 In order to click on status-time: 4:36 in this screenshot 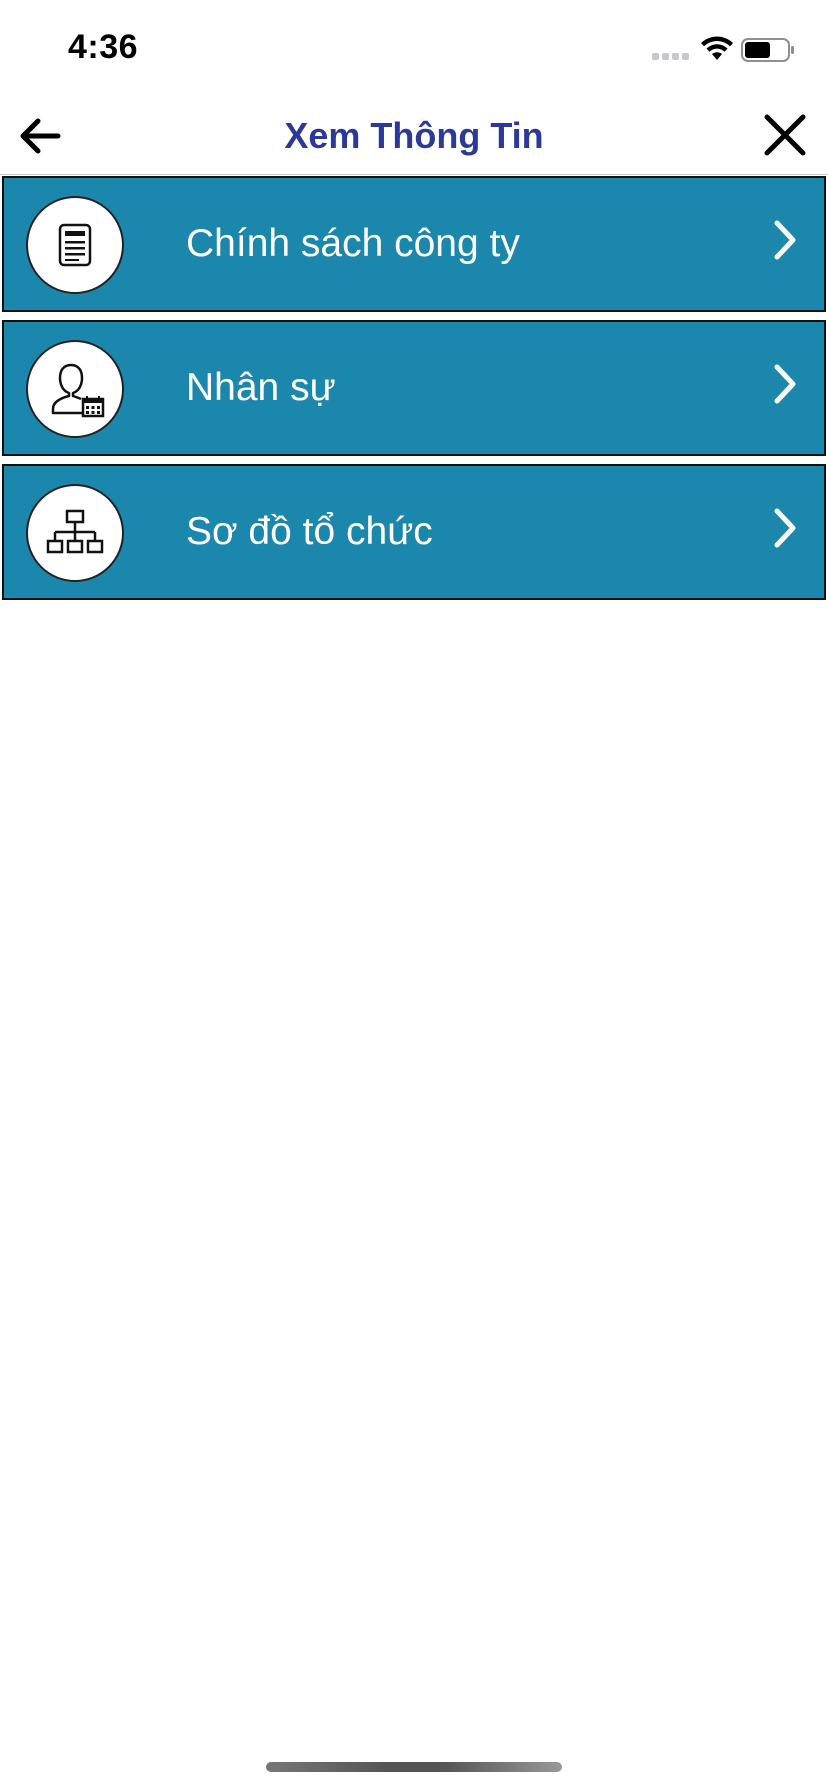, I will do `click(103, 47)`.